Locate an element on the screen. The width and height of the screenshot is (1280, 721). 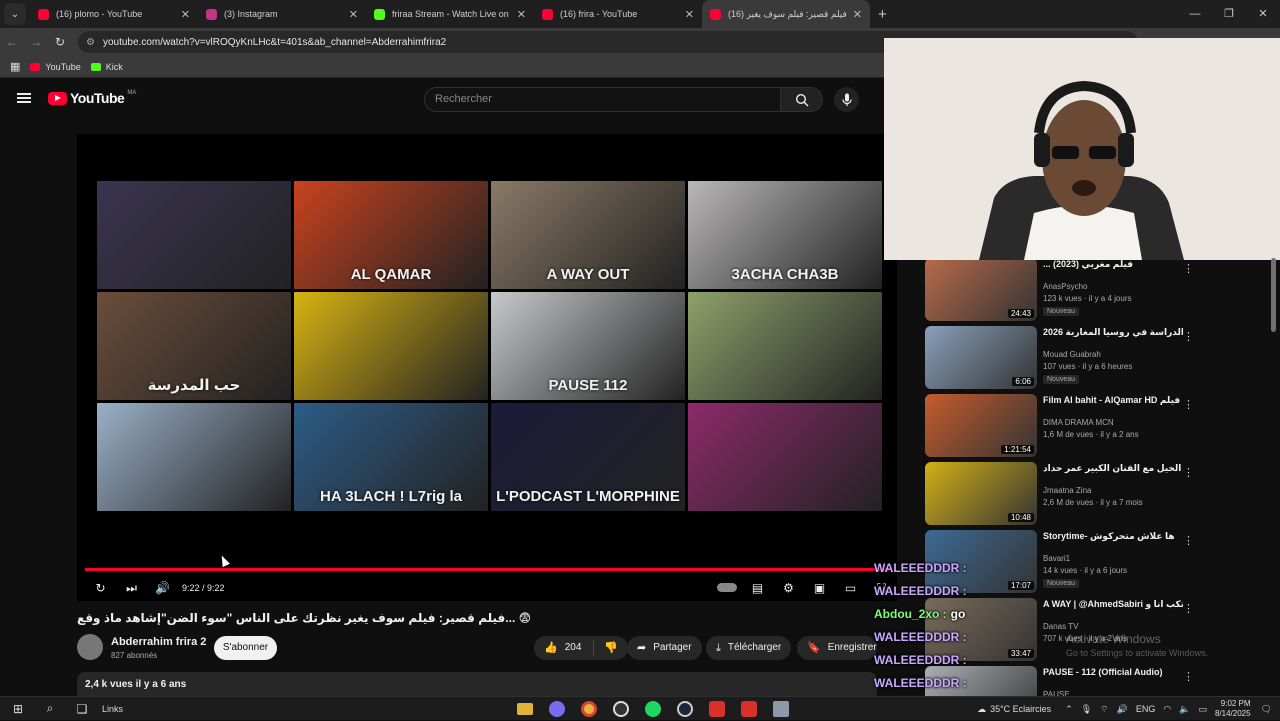
browser-tab: (16) frira - YouTube ✕ is located at coordinates (618, 14).